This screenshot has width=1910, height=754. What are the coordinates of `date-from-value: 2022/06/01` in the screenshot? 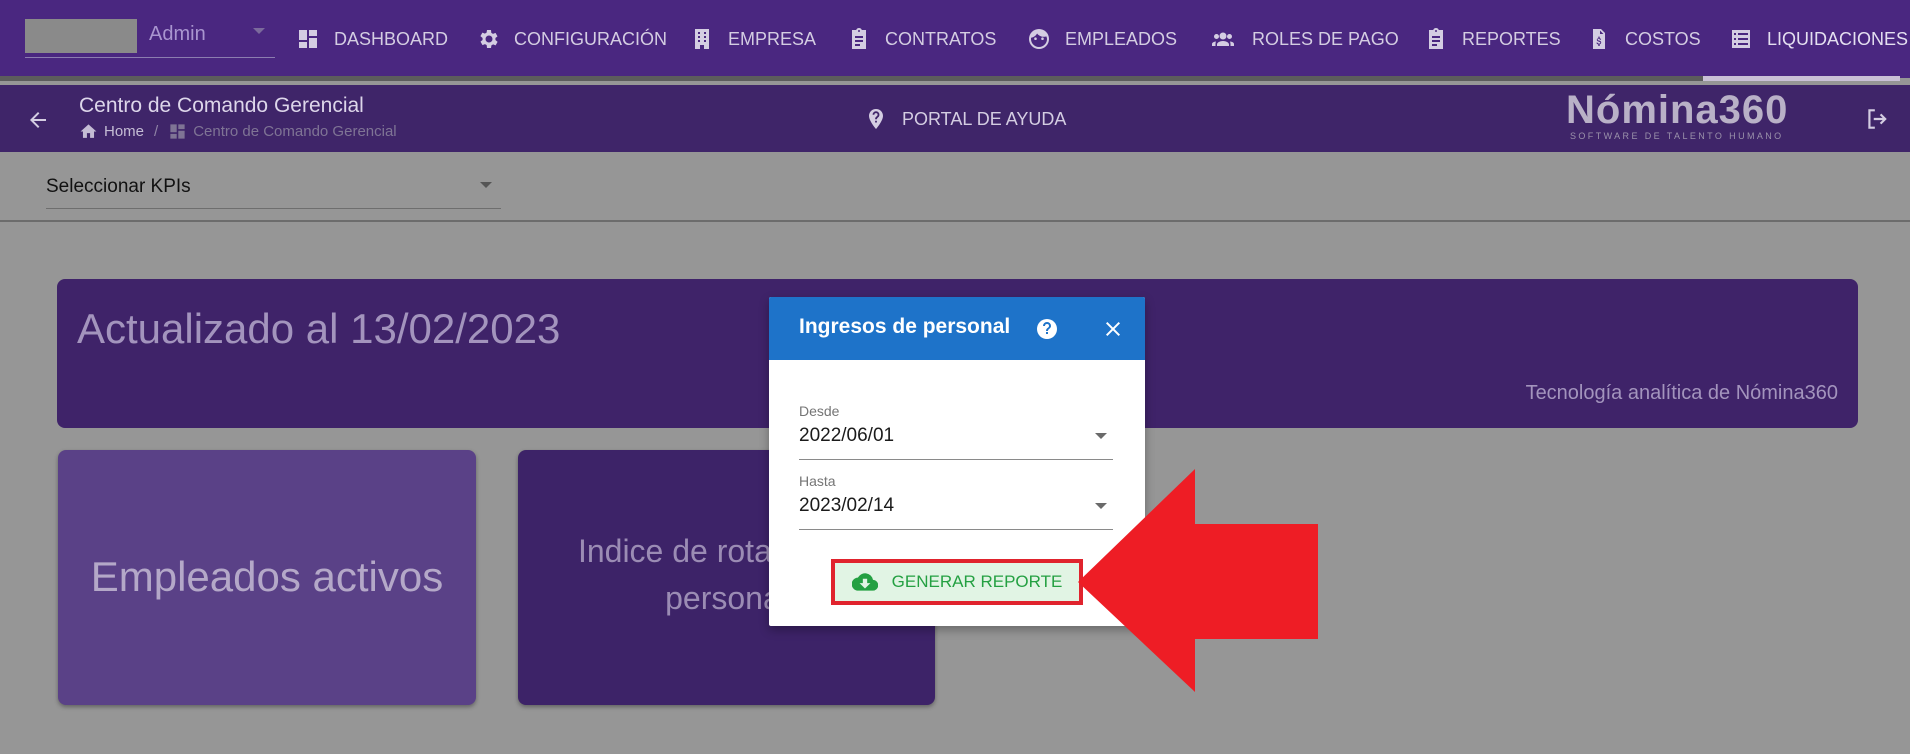 It's located at (847, 435).